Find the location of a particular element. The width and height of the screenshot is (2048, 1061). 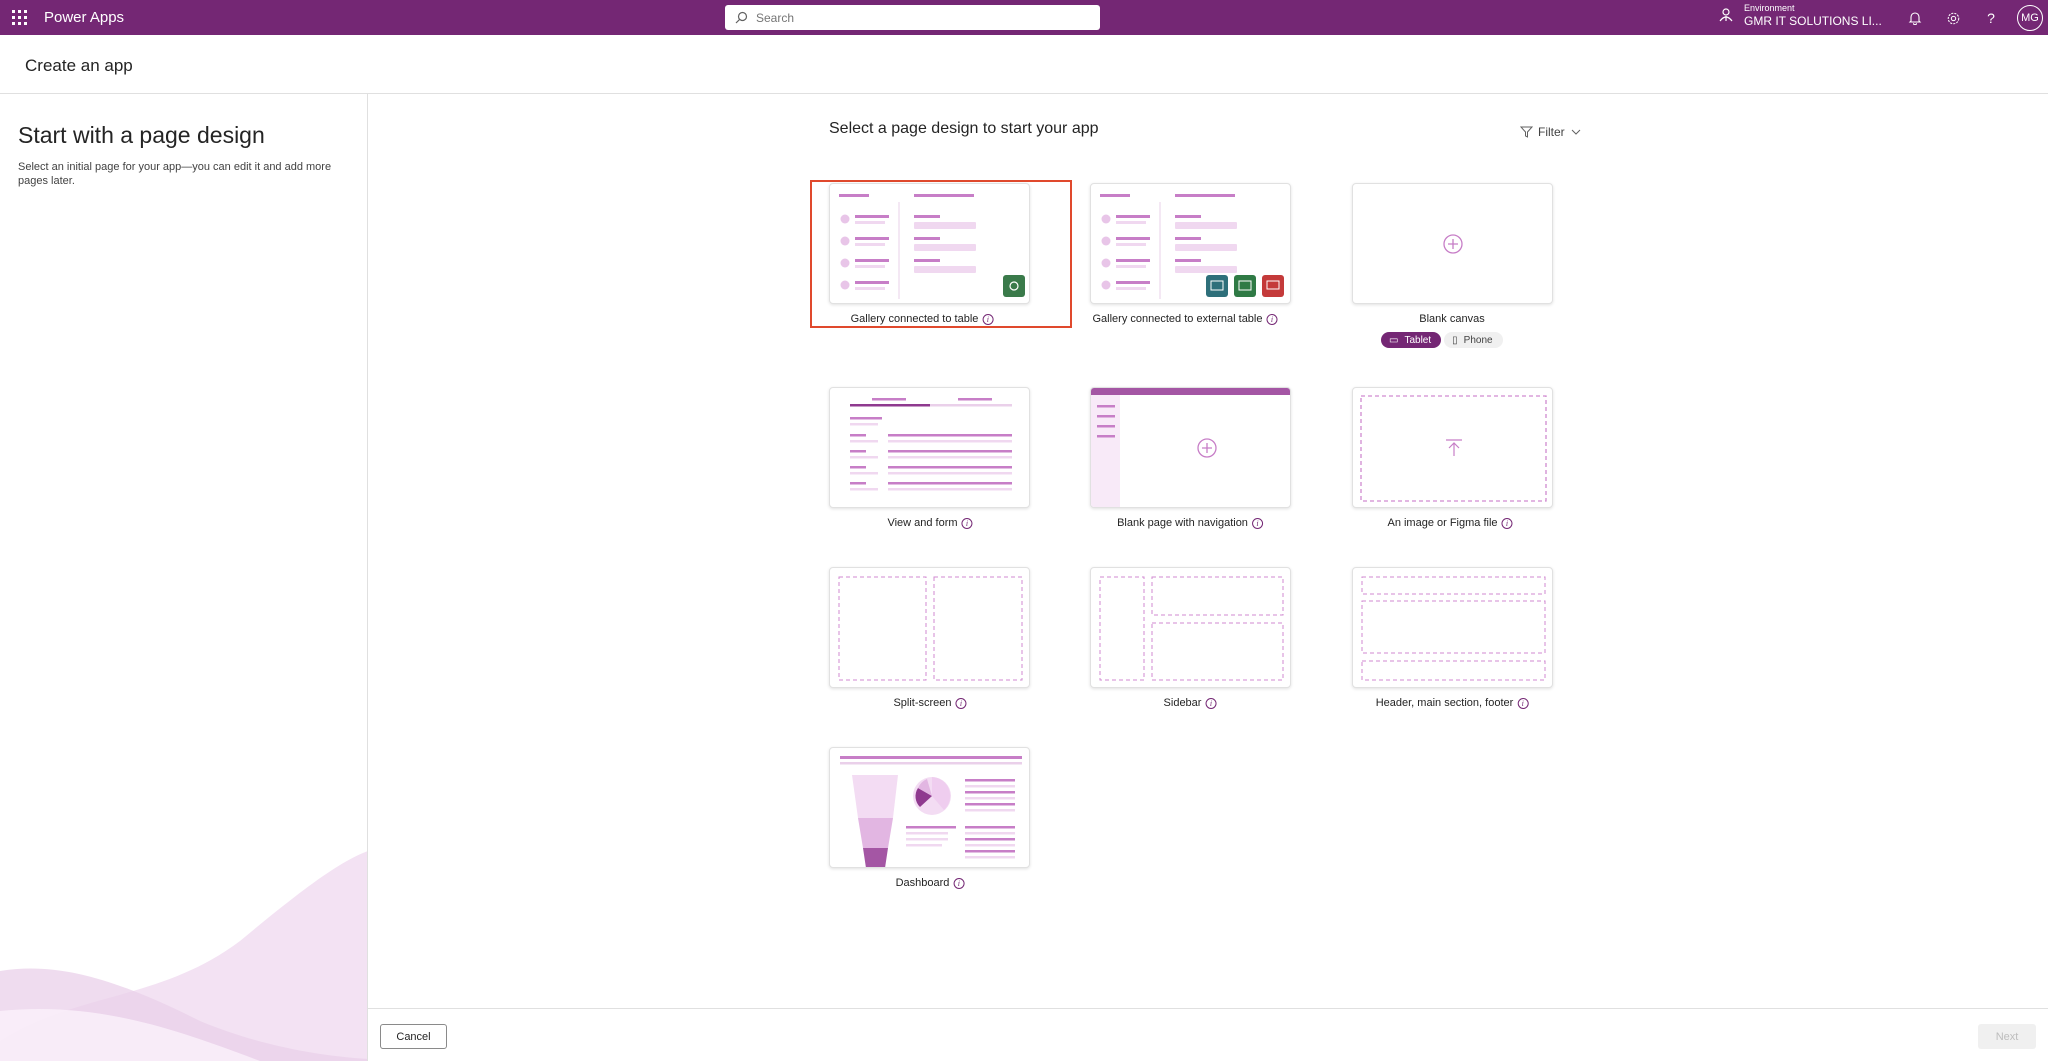

page-header: Create an app is located at coordinates (1024, 64).